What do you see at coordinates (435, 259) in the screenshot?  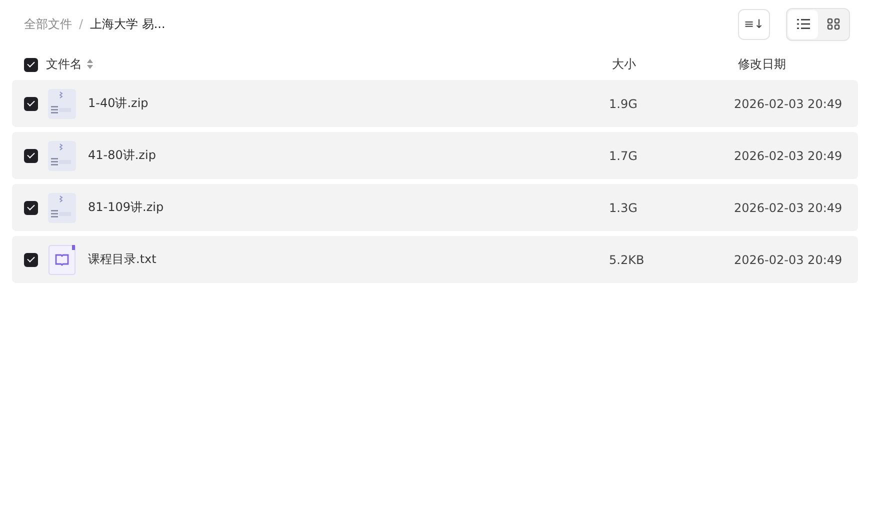 I see `file-row: 课程目录.txt 5.2KB 2026-02-03 20:49` at bounding box center [435, 259].